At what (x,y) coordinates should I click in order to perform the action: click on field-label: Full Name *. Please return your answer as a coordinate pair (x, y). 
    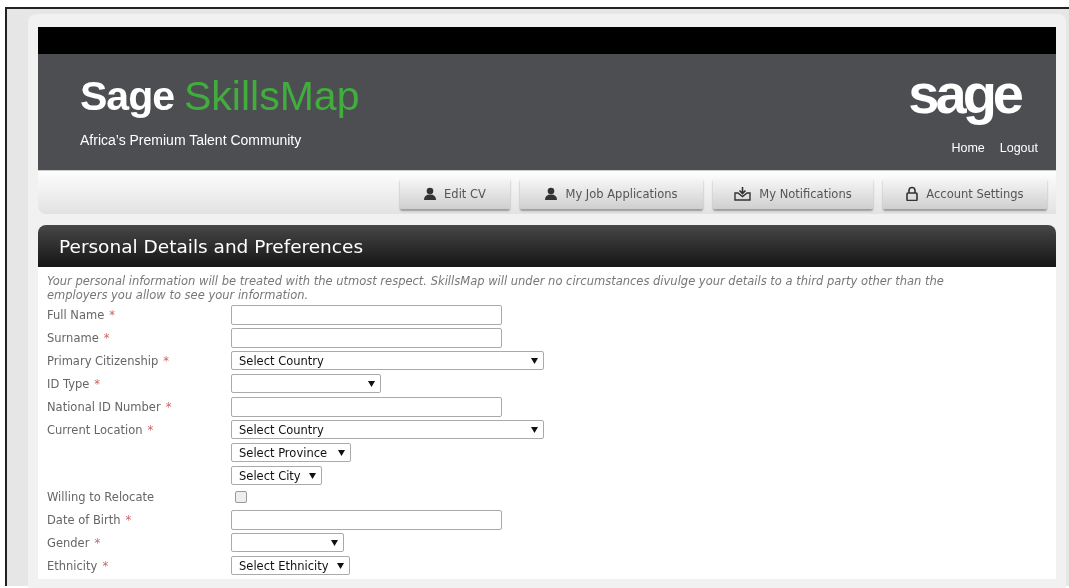
    Looking at the image, I should click on (81, 315).